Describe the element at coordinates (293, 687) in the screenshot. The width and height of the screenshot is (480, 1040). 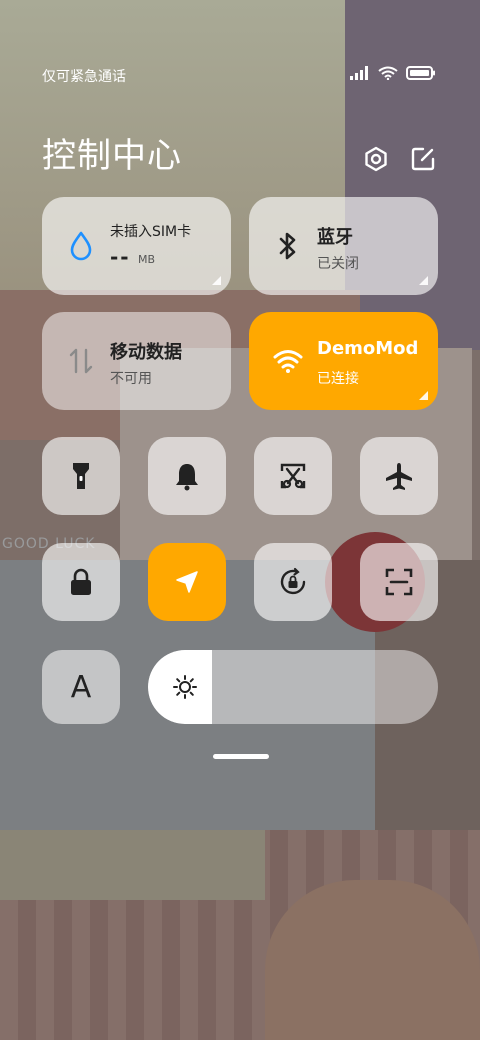
I see `brightness-slider` at that location.